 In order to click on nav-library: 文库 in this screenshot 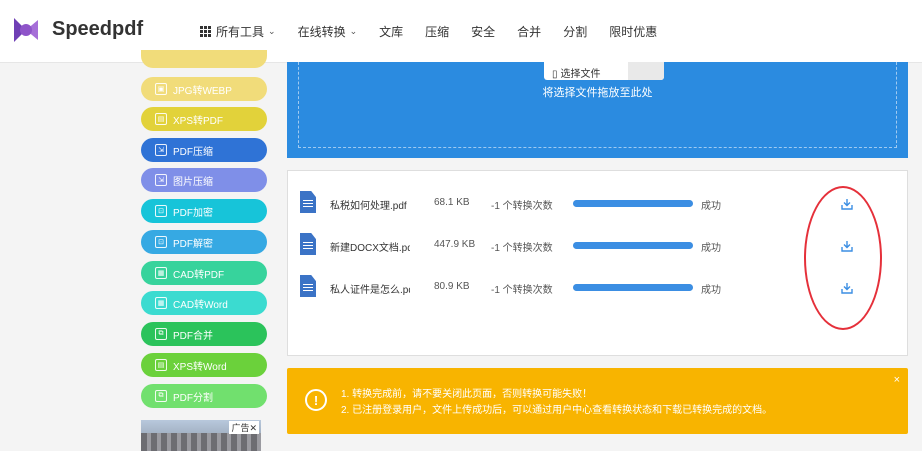, I will do `click(391, 31)`.